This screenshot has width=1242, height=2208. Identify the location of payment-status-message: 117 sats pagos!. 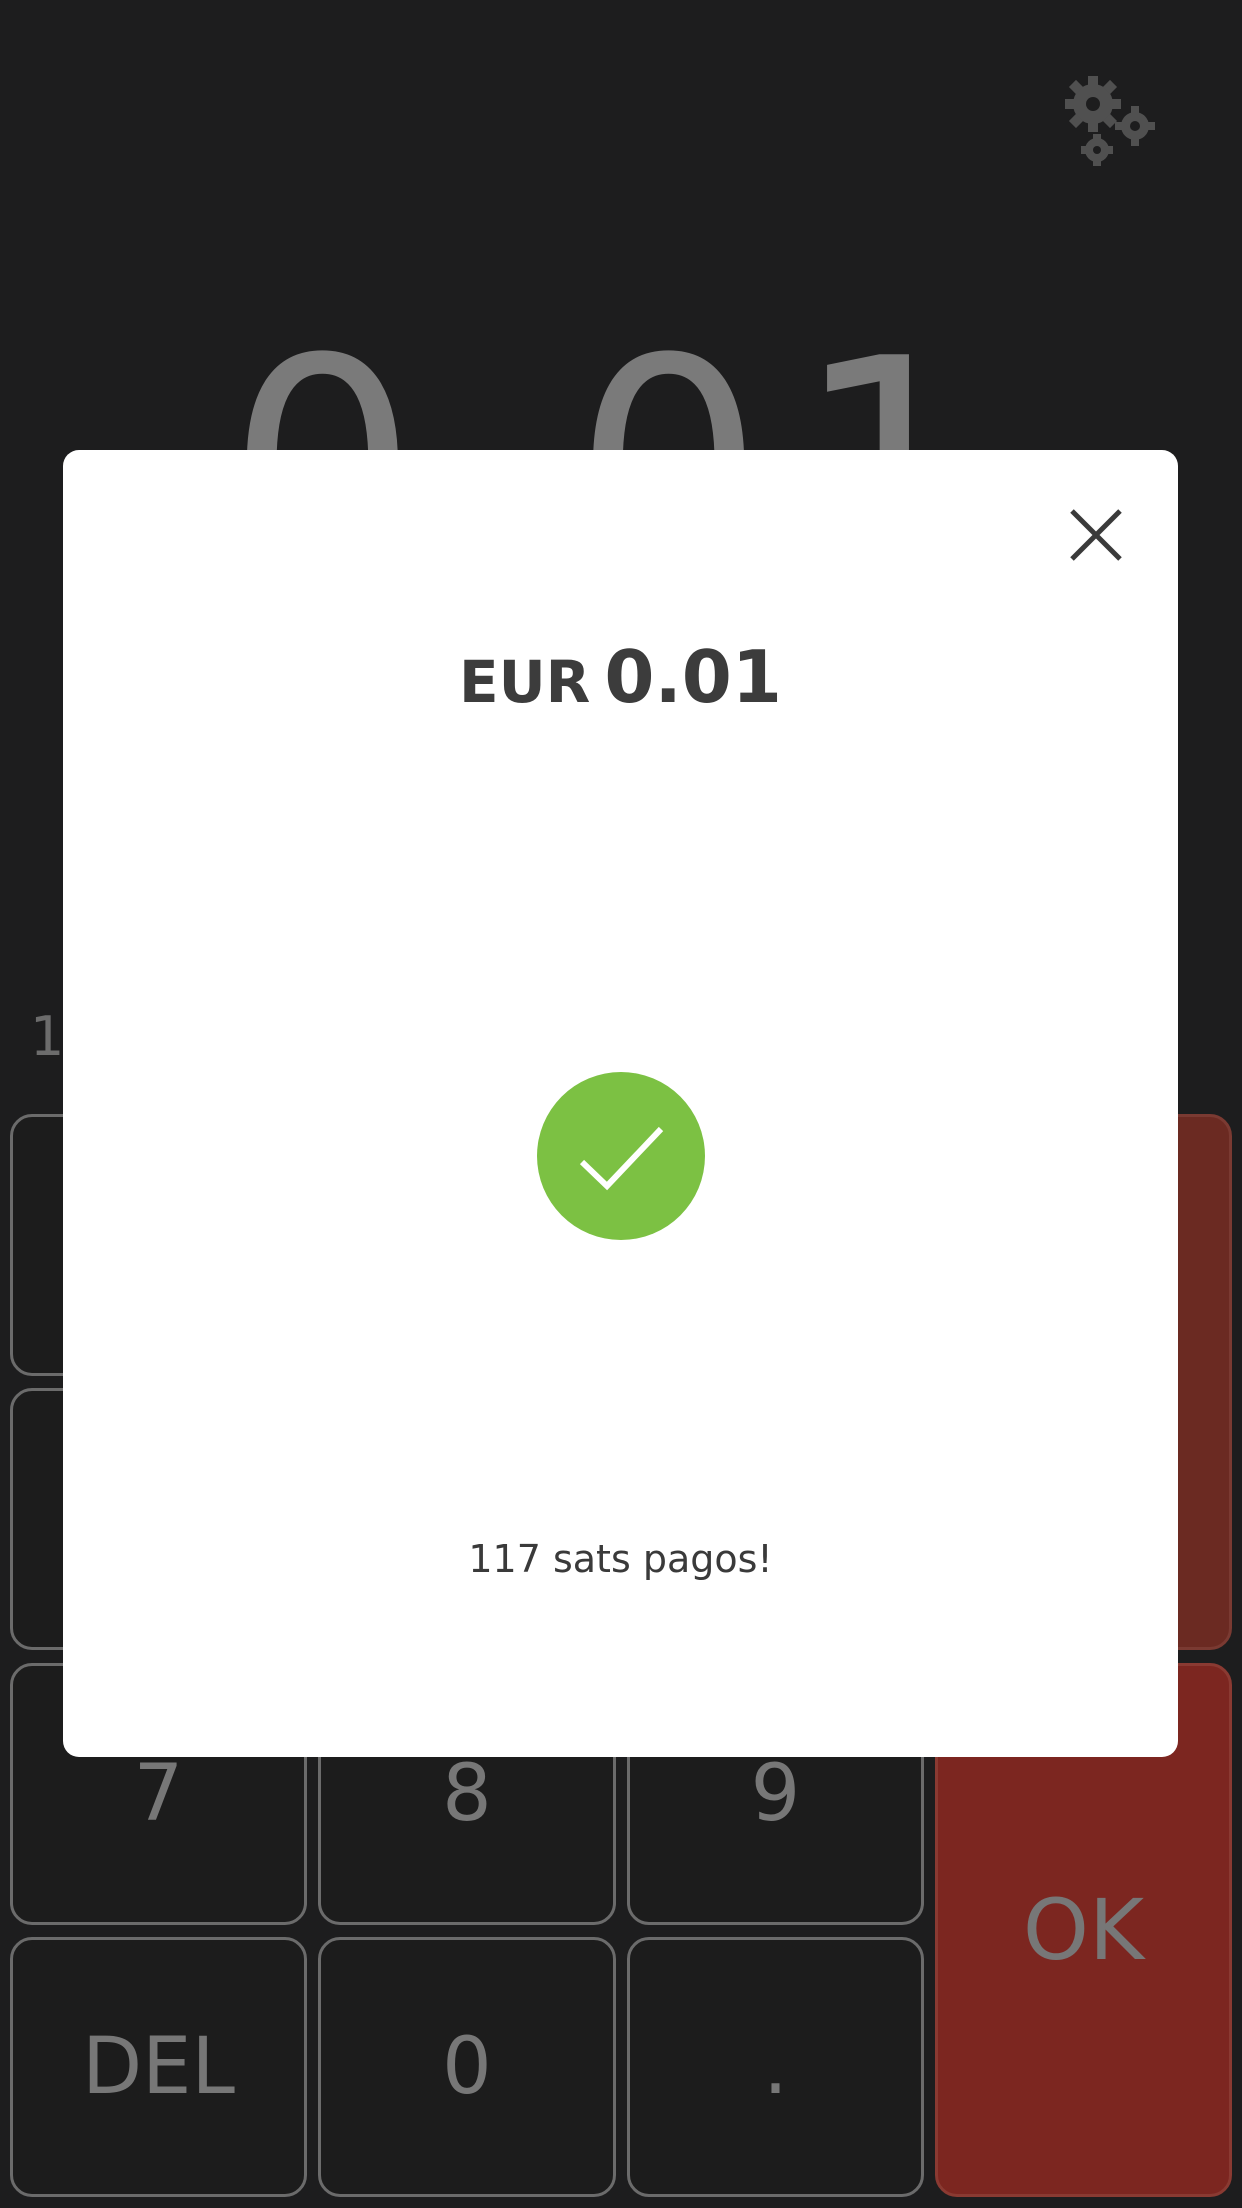
(620, 1559).